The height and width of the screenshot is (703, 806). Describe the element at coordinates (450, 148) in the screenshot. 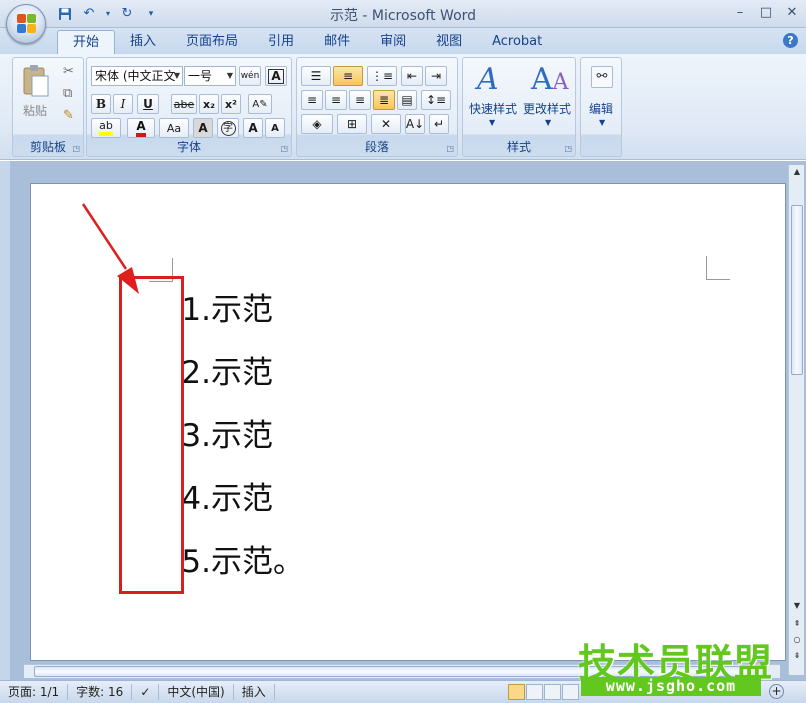

I see `paragraph-launcher-icon: ◳` at that location.